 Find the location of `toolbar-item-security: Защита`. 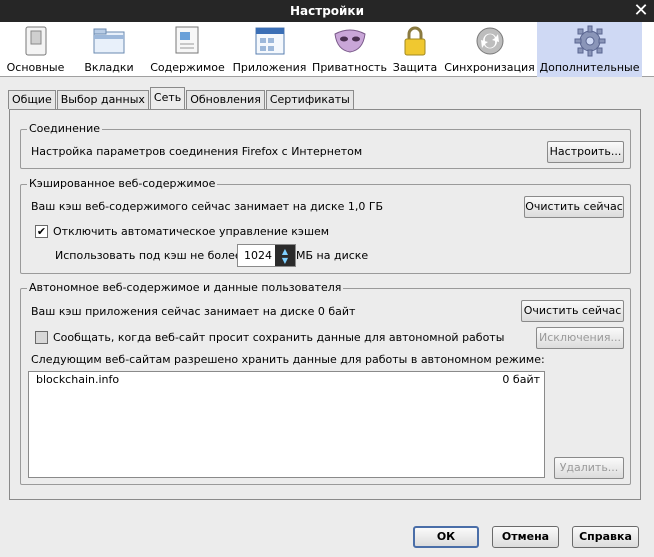

toolbar-item-security: Защита is located at coordinates (415, 49).